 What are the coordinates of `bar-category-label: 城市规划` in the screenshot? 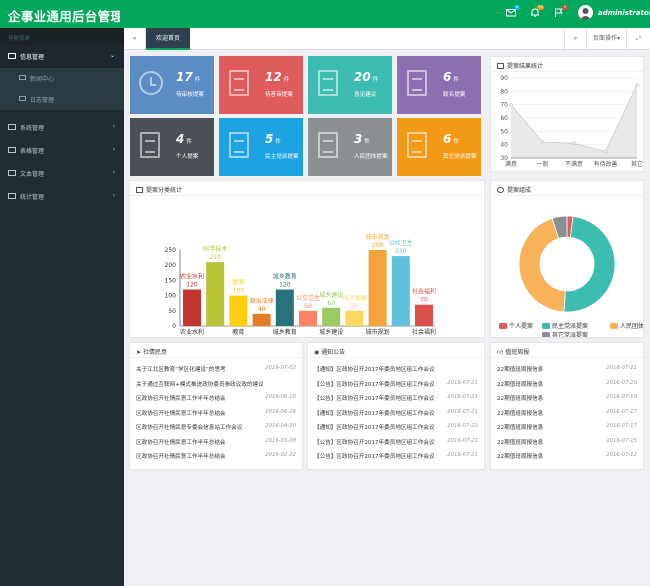 It's located at (378, 237).